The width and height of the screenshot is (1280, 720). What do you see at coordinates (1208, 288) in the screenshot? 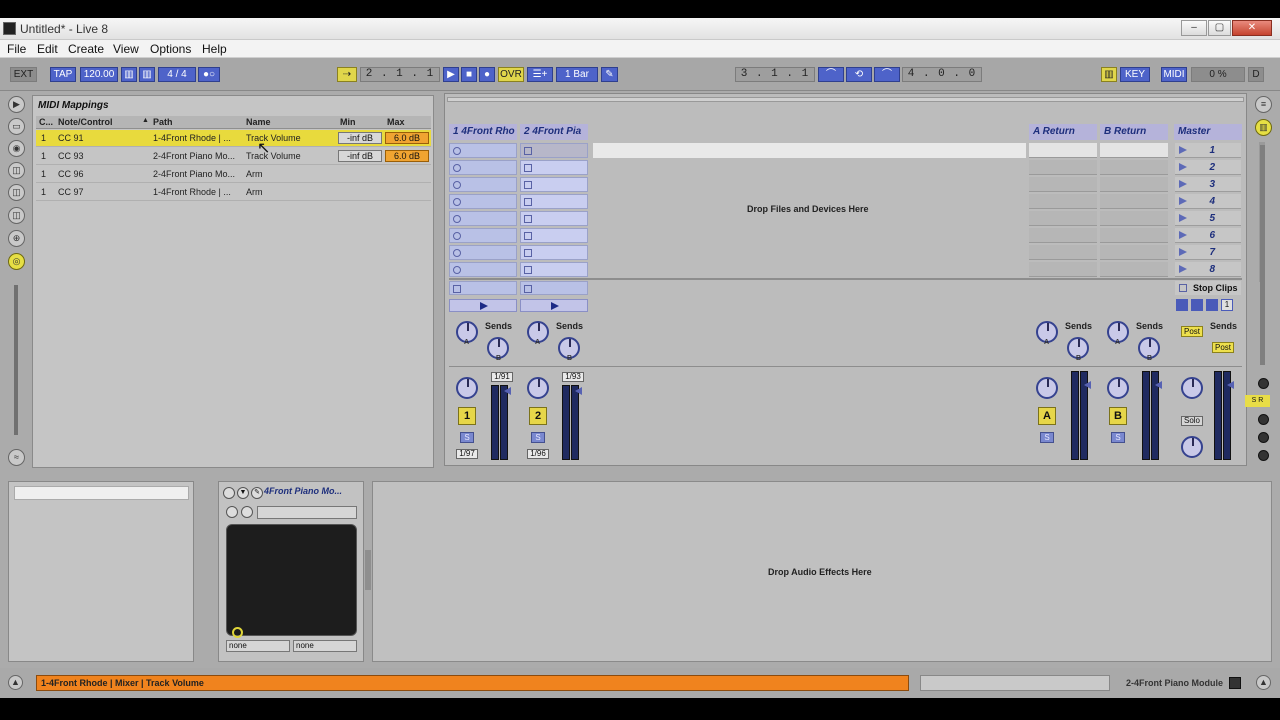
I see `stop-clips-button: Stop Clips` at bounding box center [1208, 288].